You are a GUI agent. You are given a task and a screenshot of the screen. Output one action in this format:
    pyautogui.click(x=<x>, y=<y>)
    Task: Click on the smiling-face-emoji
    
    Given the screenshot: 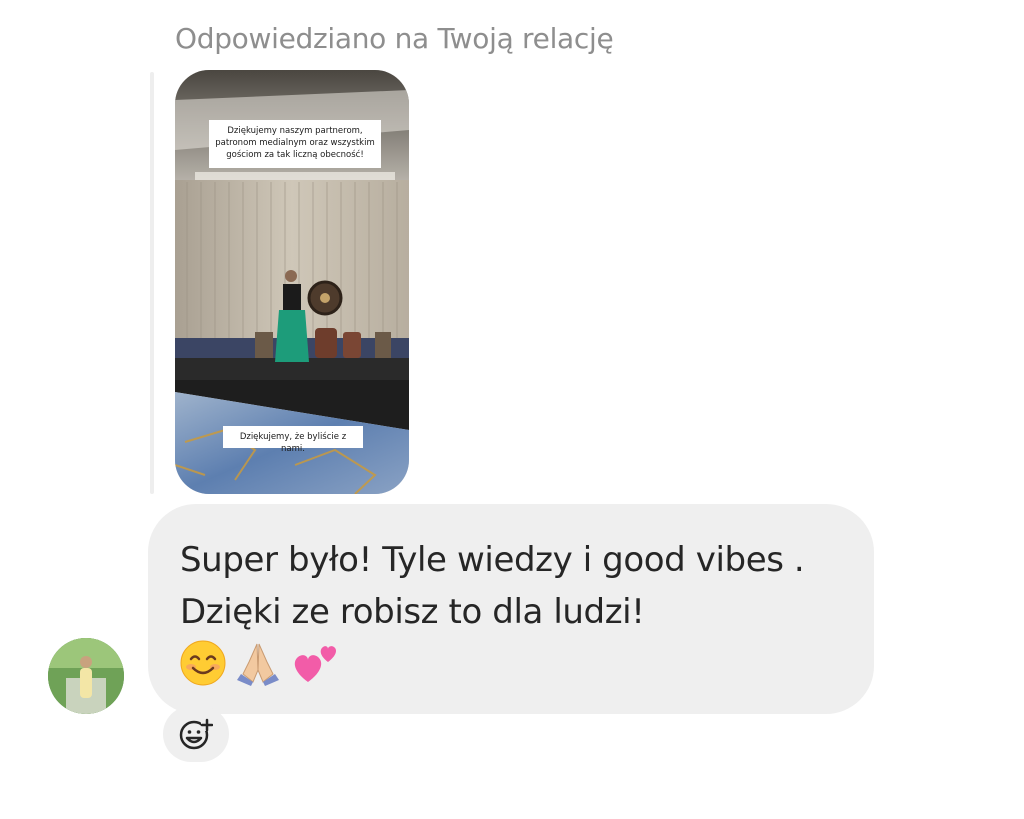 What is the action you would take?
    pyautogui.click(x=203, y=663)
    